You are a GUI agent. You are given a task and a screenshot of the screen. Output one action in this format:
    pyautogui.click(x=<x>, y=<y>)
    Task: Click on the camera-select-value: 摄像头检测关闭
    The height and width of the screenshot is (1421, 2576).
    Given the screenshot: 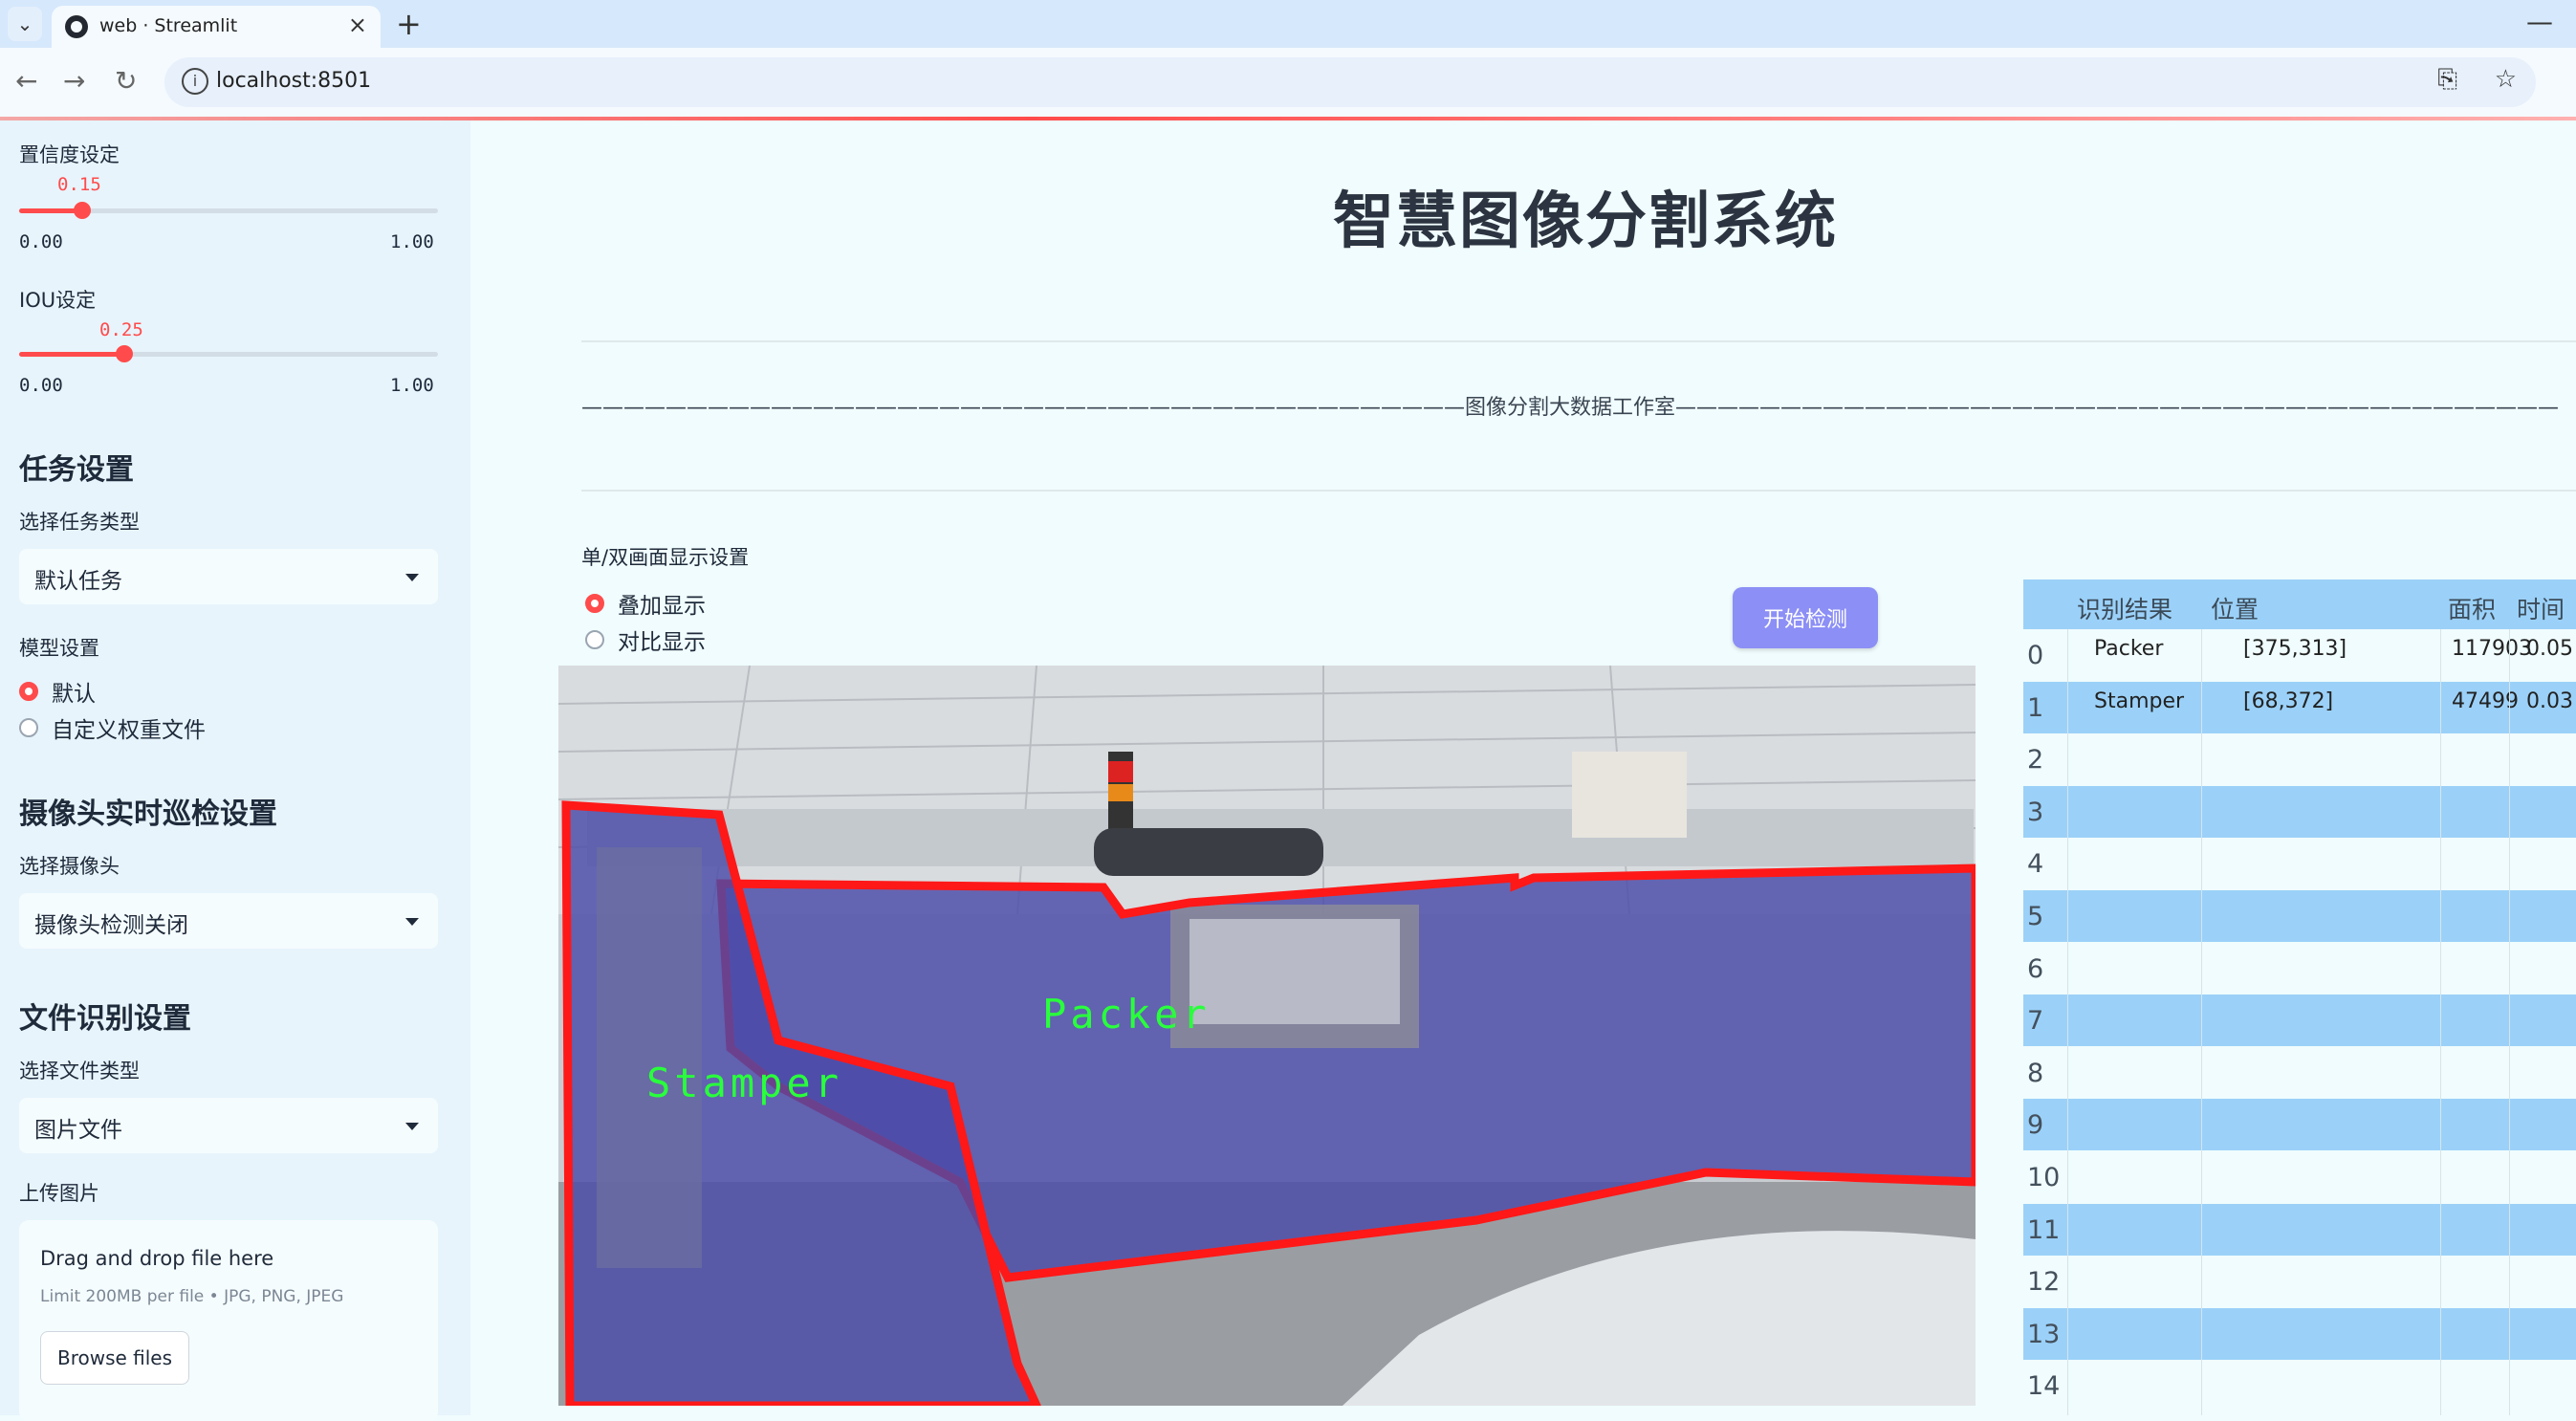 What is the action you would take?
    pyautogui.click(x=111, y=925)
    